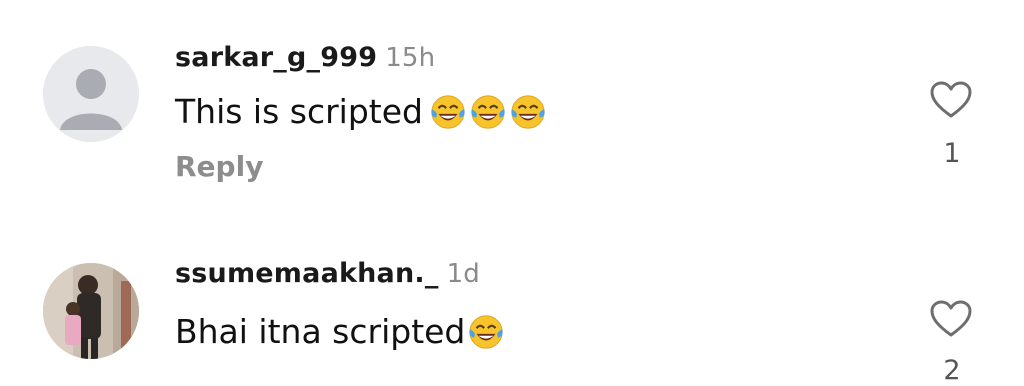 The height and width of the screenshot is (386, 1024). I want to click on comment-body: Bhai itna scripted, so click(320, 331).